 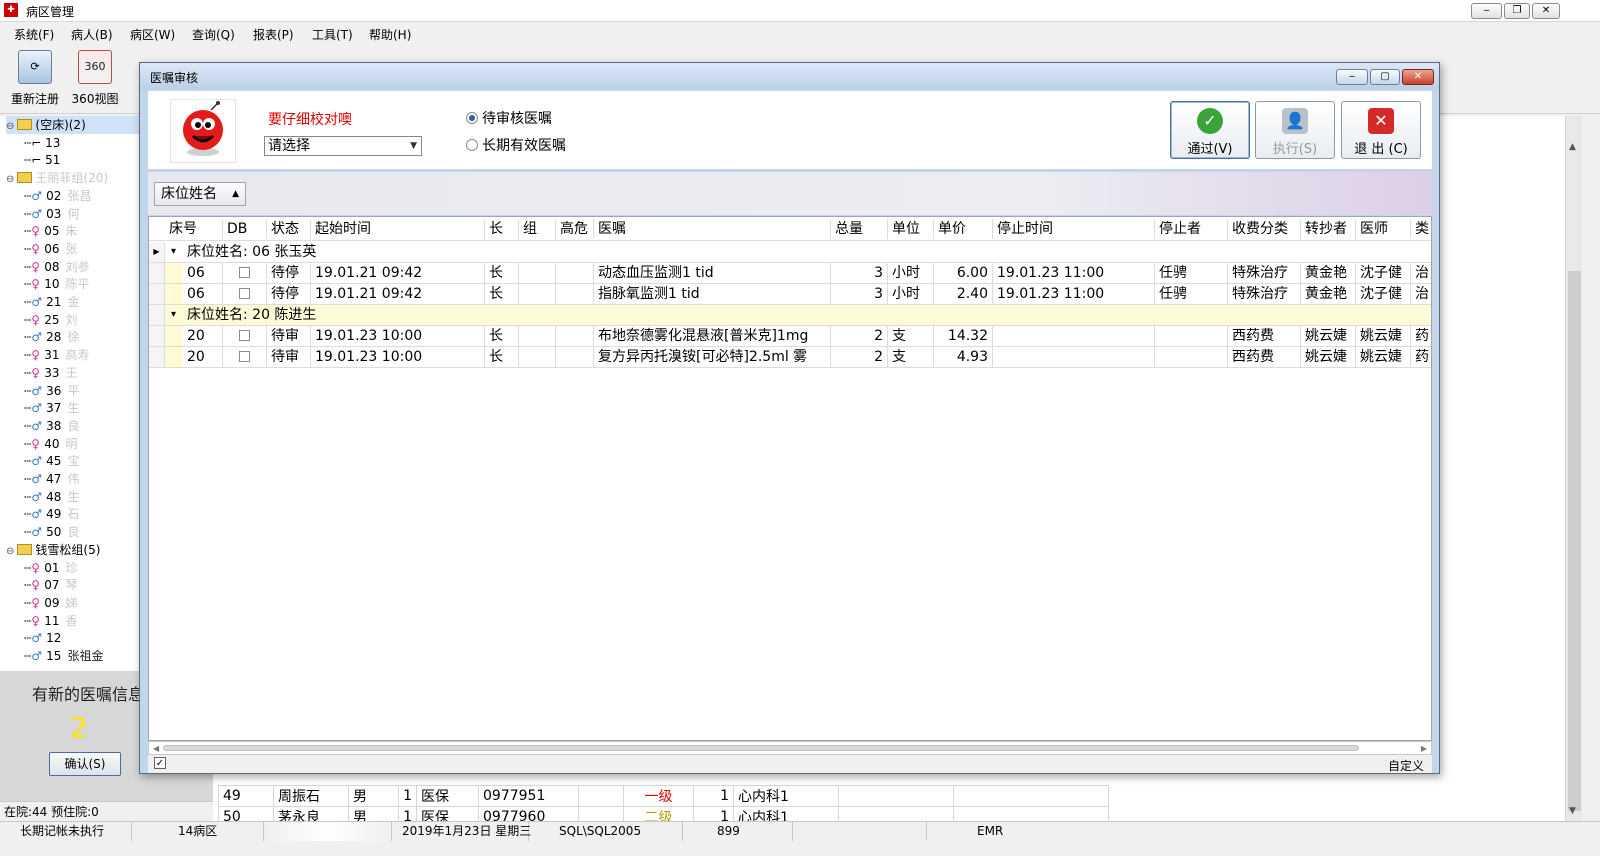 I want to click on column-header-fee_class: 收费分类, so click(x=1264, y=229).